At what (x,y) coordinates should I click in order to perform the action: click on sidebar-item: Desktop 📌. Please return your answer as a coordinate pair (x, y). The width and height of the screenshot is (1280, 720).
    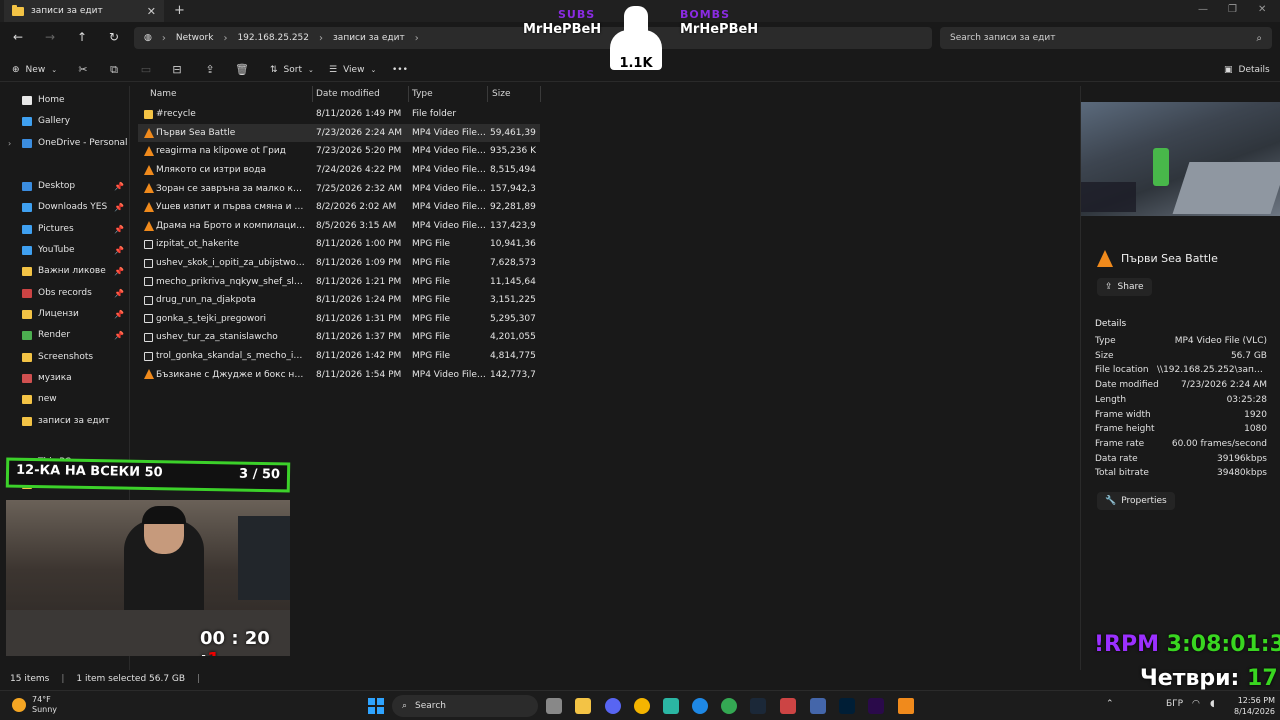
    Looking at the image, I should click on (75, 186).